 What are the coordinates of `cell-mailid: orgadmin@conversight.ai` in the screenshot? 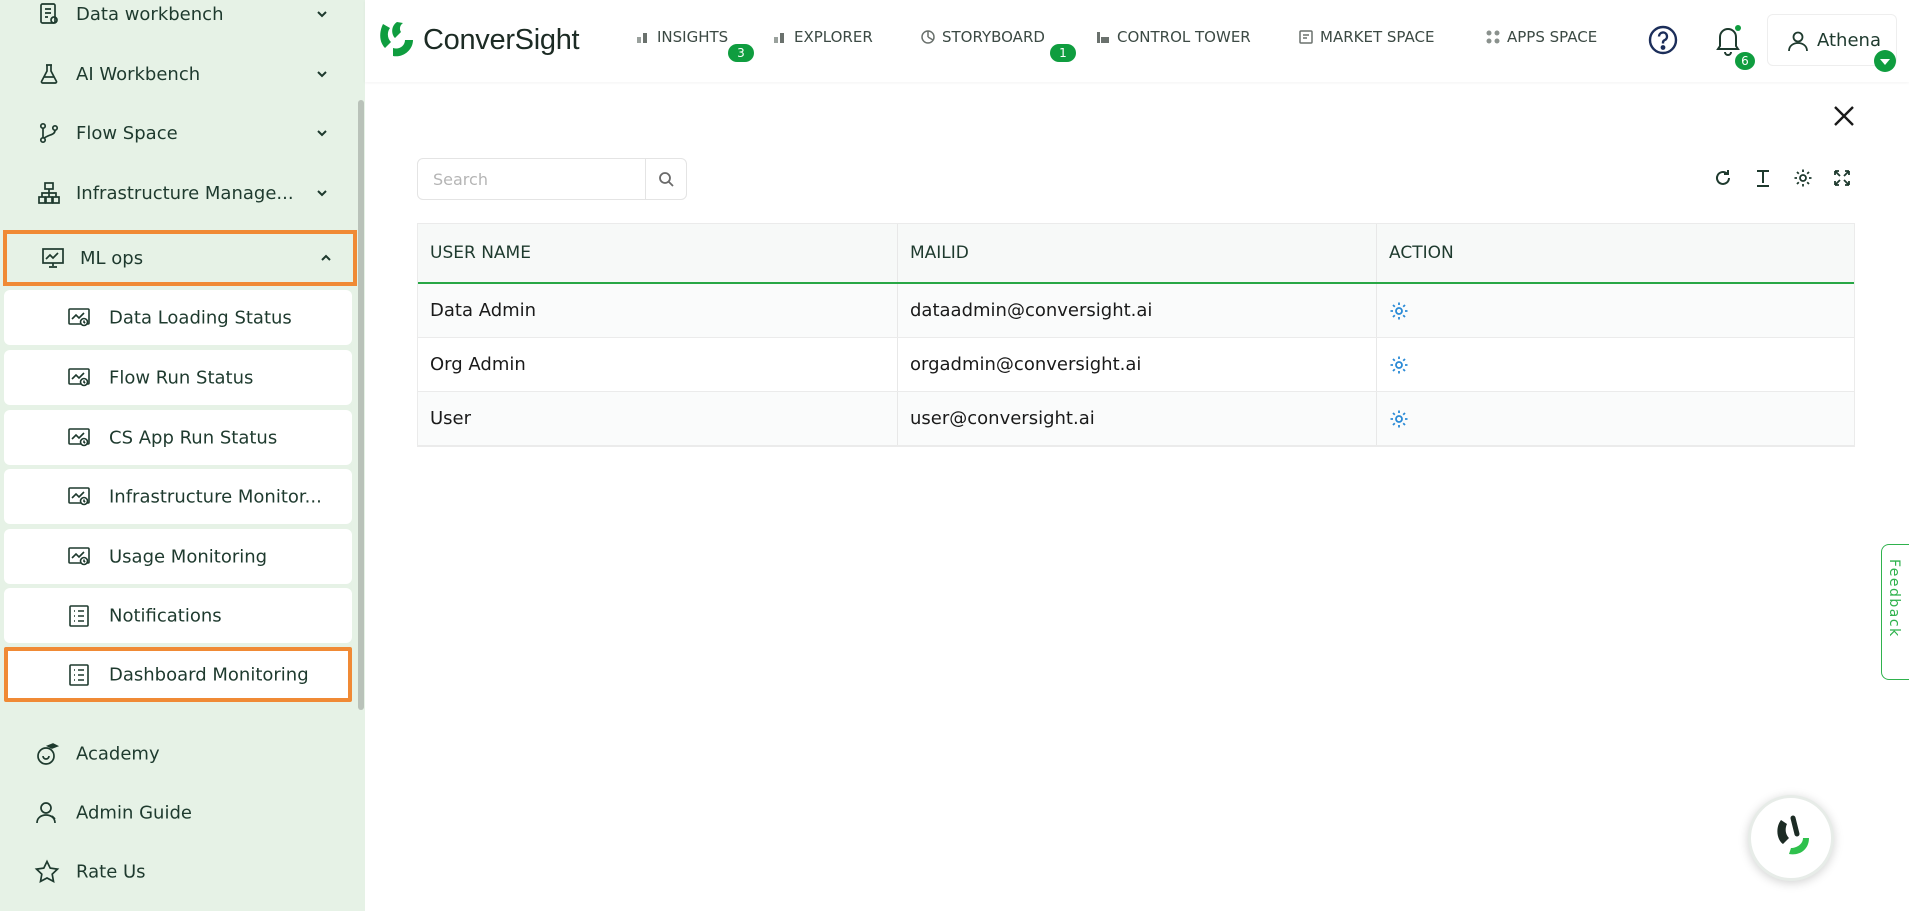 It's located at (1137, 364).